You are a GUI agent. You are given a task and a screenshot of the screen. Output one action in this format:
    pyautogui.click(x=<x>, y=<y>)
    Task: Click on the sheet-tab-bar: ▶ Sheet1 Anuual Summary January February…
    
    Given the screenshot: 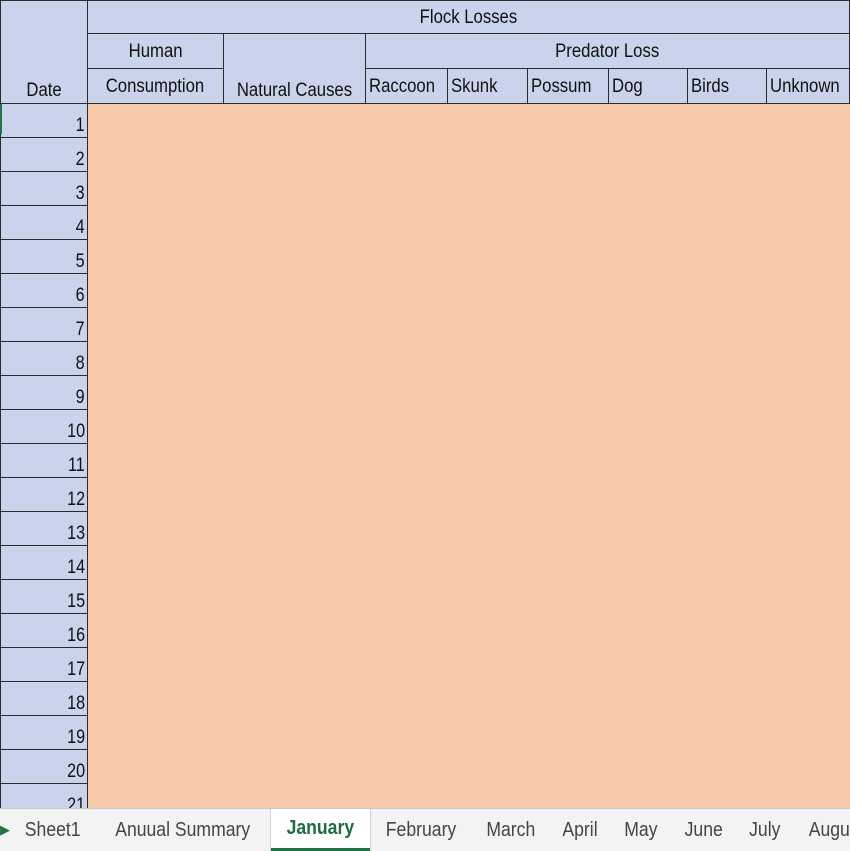 What is the action you would take?
    pyautogui.click(x=425, y=829)
    